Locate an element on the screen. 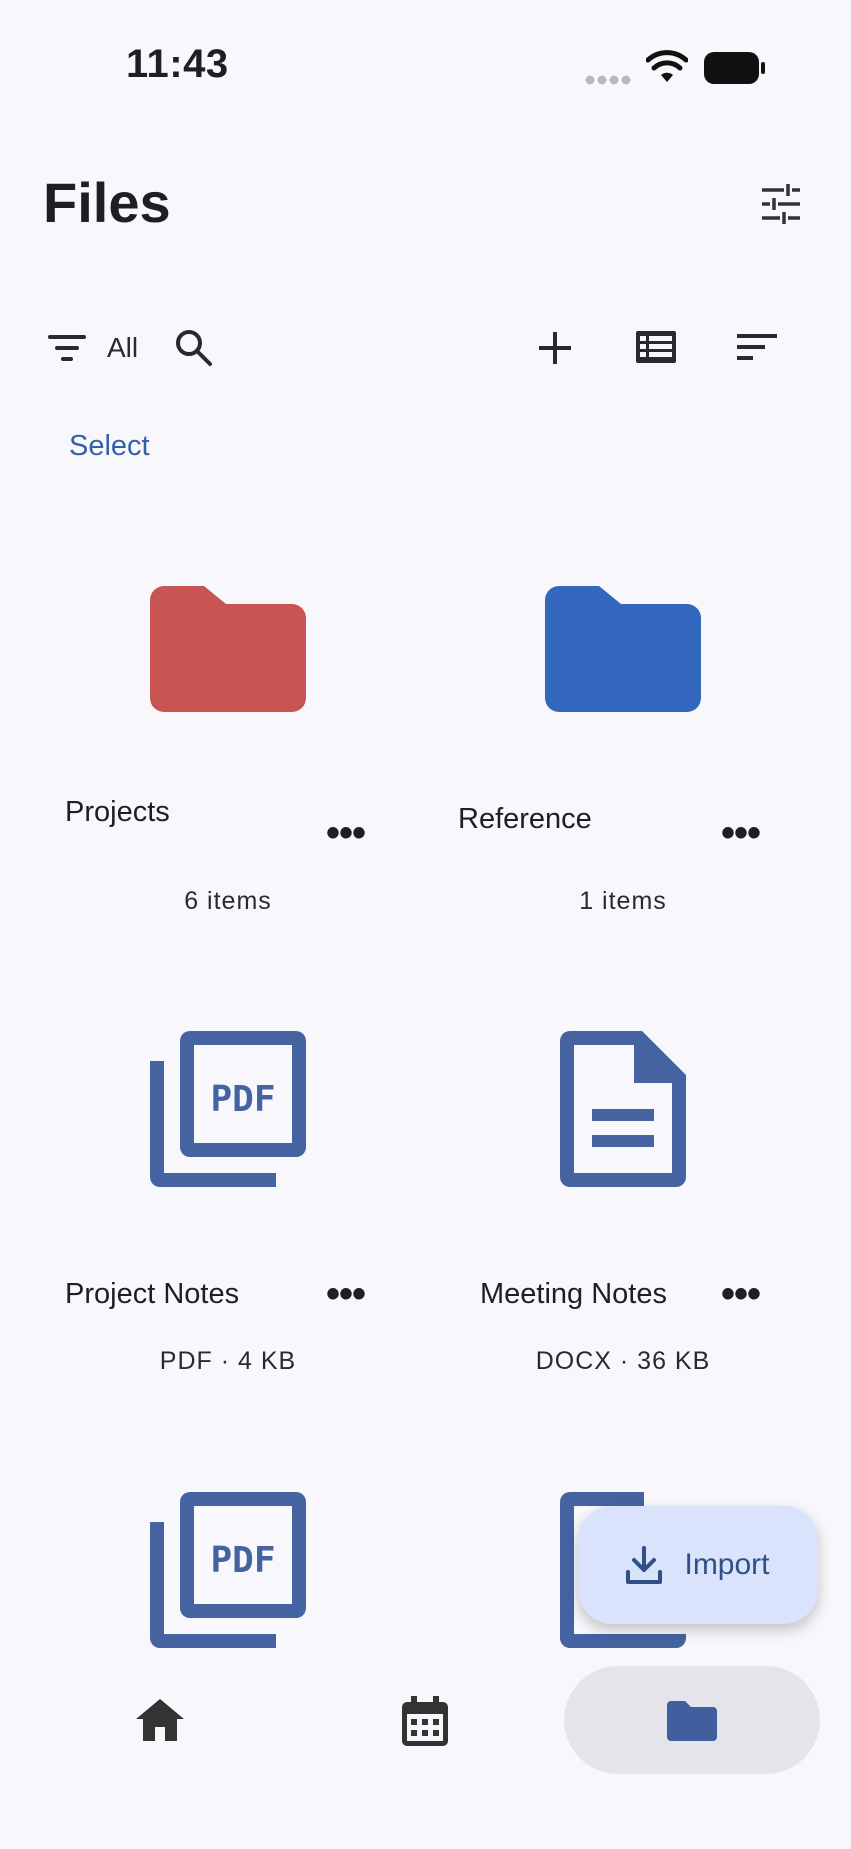  wifi-icon is located at coordinates (667, 67).